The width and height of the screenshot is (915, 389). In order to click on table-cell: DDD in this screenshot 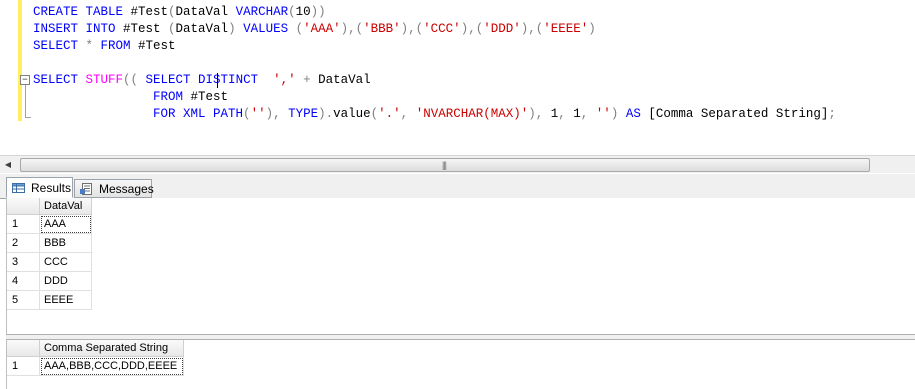, I will do `click(66, 281)`.